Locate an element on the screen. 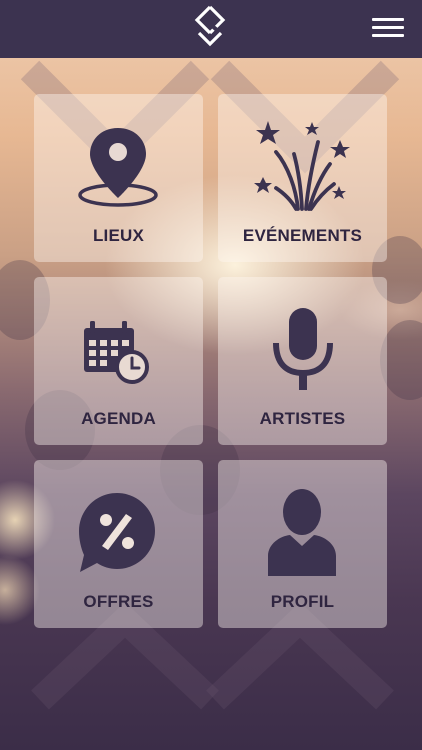 The height and width of the screenshot is (750, 422). diamond-chevron-logo-icon is located at coordinates (210, 26).